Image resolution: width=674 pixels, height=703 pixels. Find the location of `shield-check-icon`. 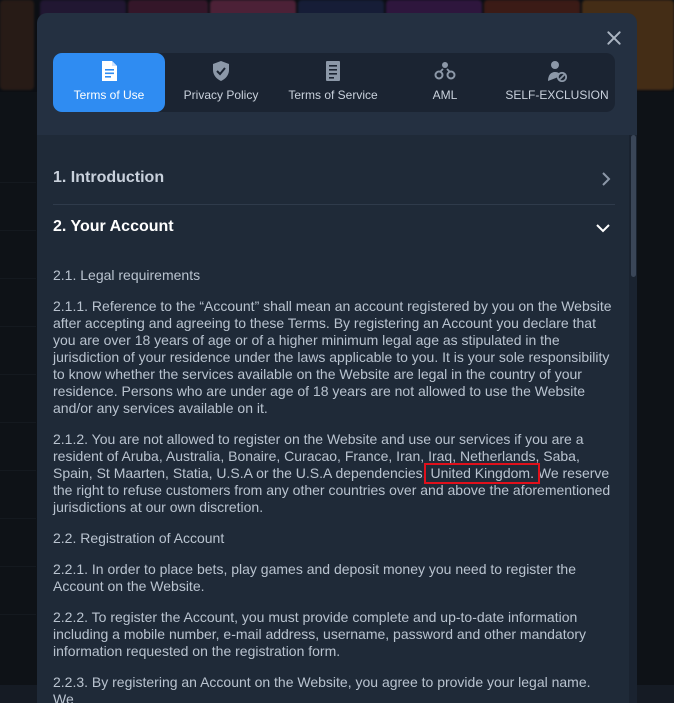

shield-check-icon is located at coordinates (221, 71).